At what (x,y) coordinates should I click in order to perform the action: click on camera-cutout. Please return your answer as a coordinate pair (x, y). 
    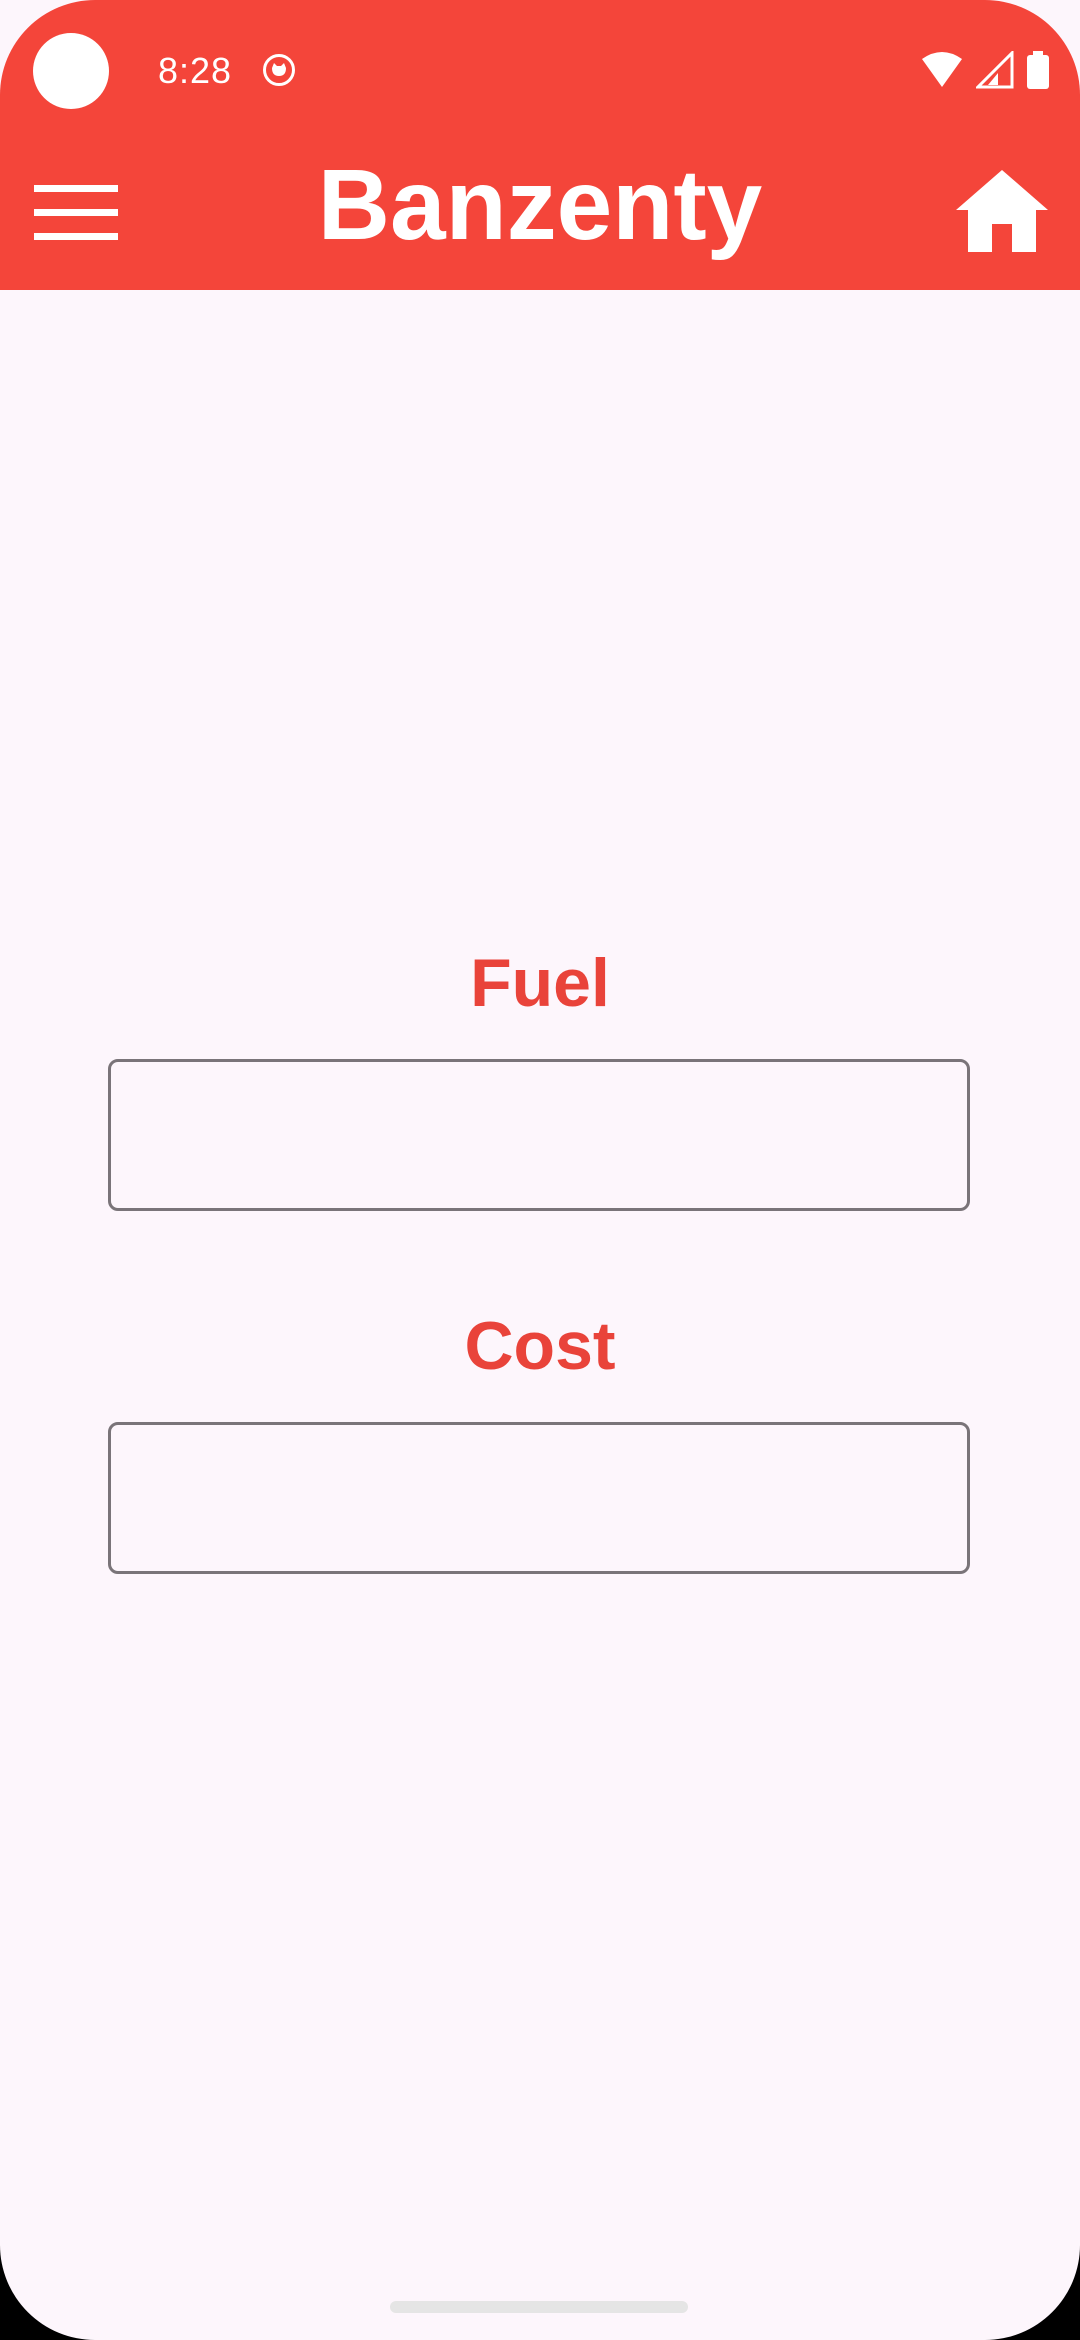
    Looking at the image, I should click on (71, 71).